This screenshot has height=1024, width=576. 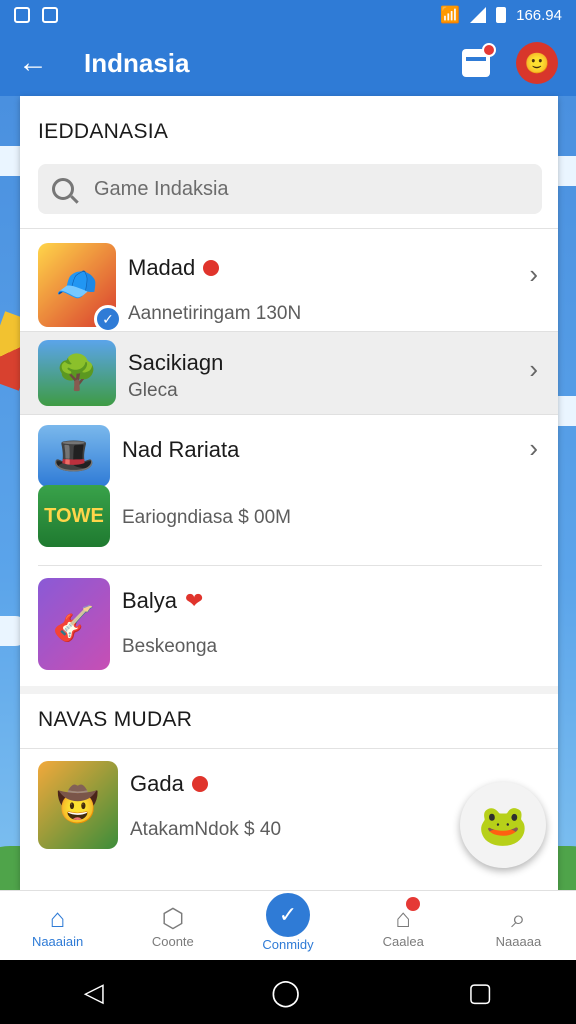 I want to click on forest-icon: 🌳, so click(x=77, y=373).